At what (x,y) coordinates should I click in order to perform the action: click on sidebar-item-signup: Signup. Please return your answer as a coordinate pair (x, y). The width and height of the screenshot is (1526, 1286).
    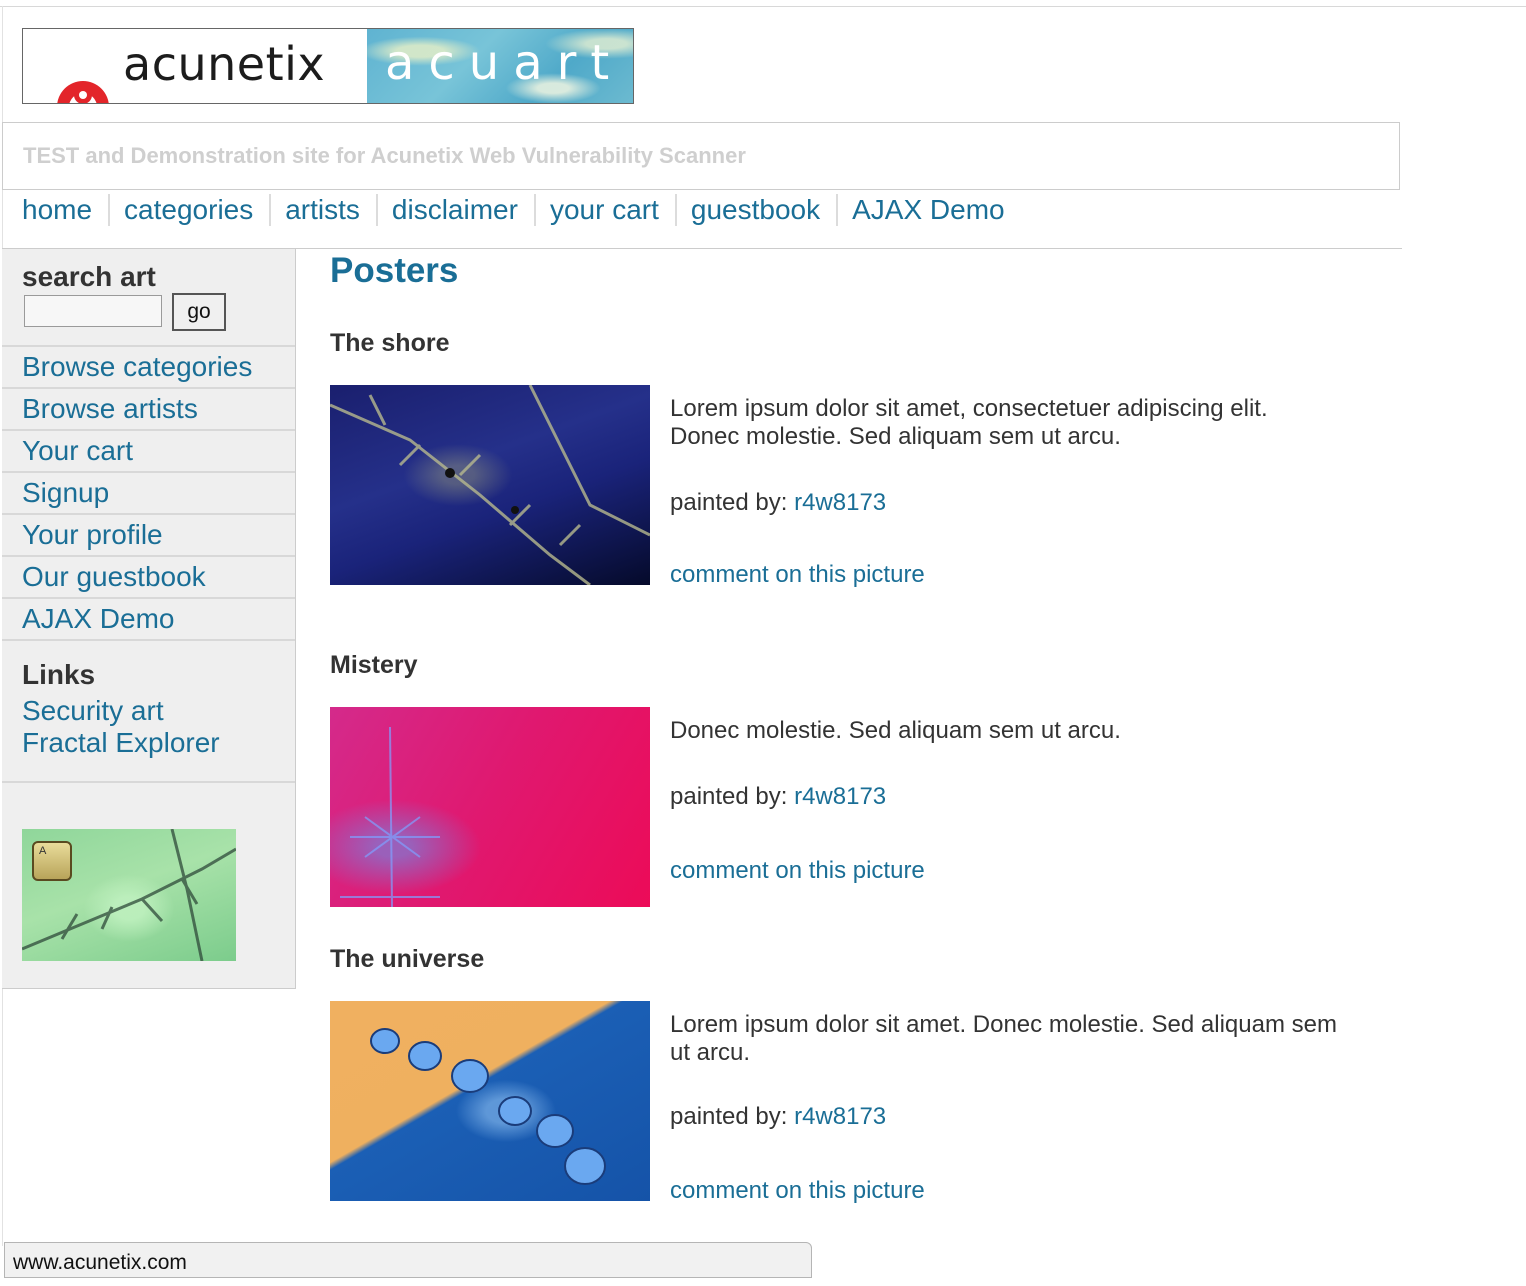
    Looking at the image, I should click on (148, 492).